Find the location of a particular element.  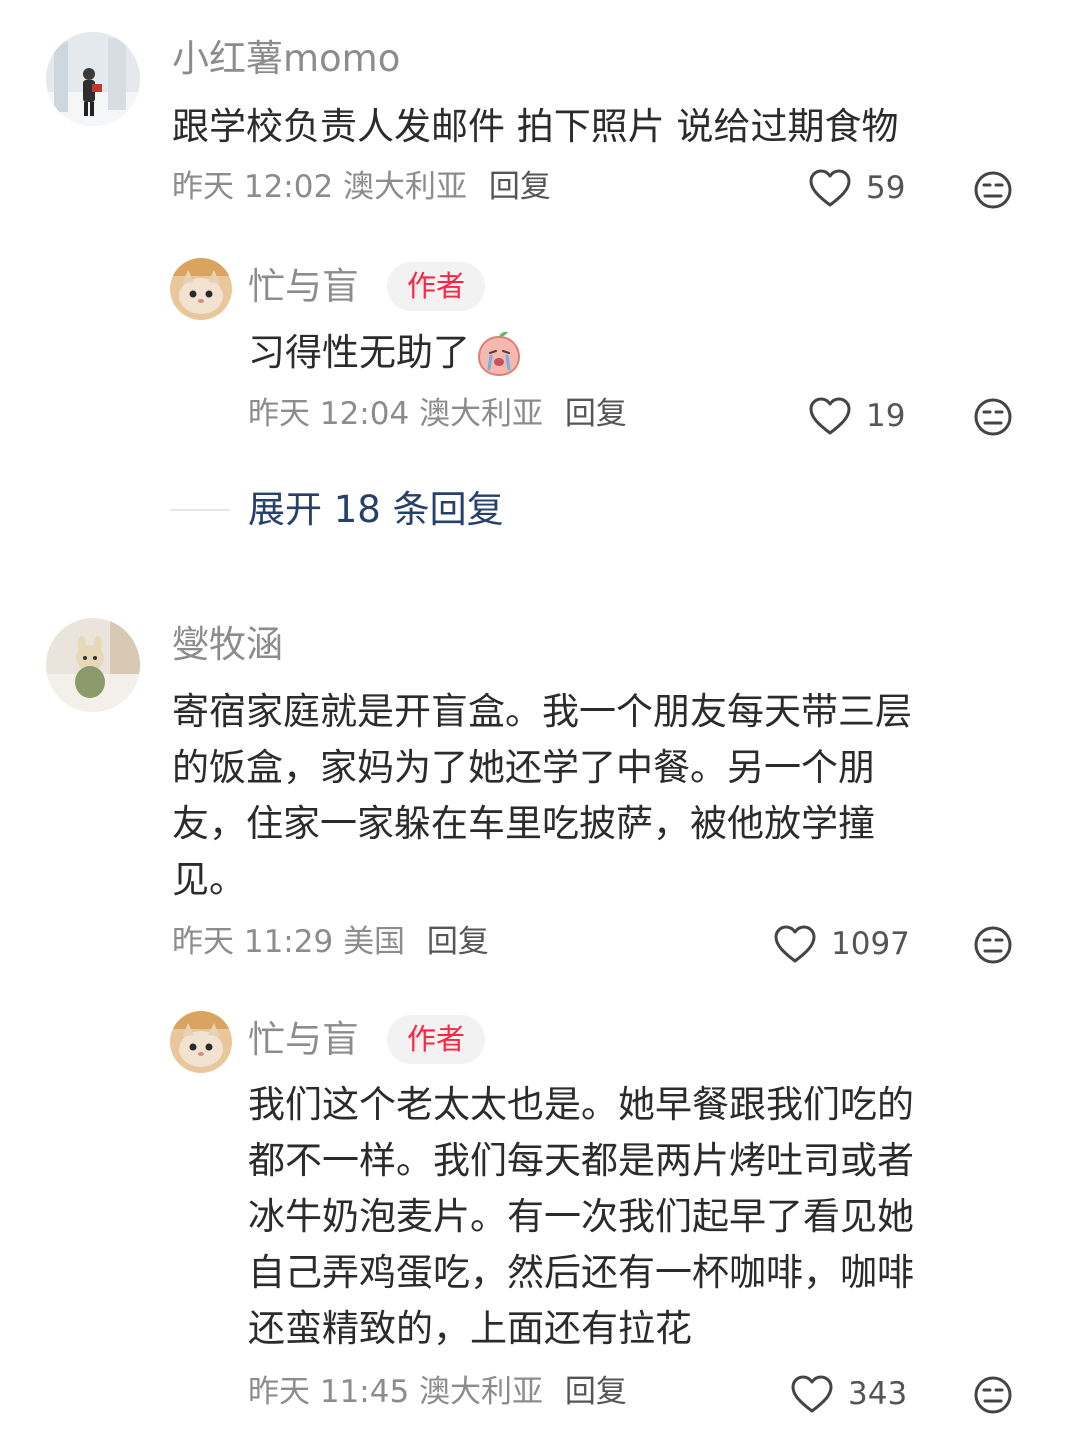

like-button: 59 is located at coordinates (856, 188).